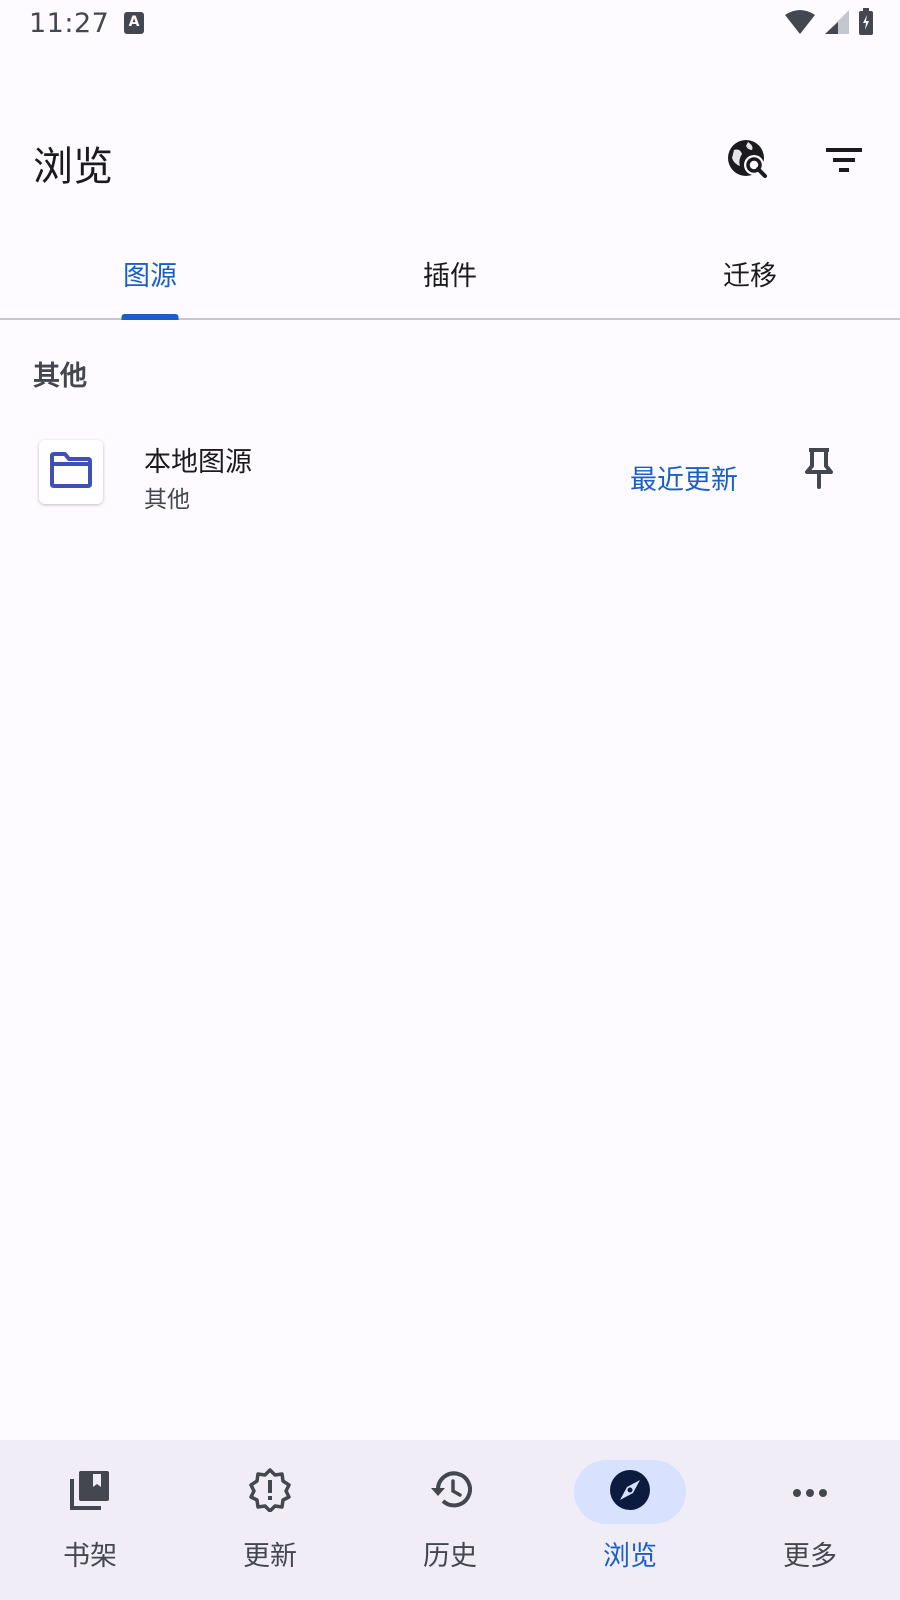 This screenshot has width=900, height=1600. I want to click on source-name: 本地图源, so click(198, 462).